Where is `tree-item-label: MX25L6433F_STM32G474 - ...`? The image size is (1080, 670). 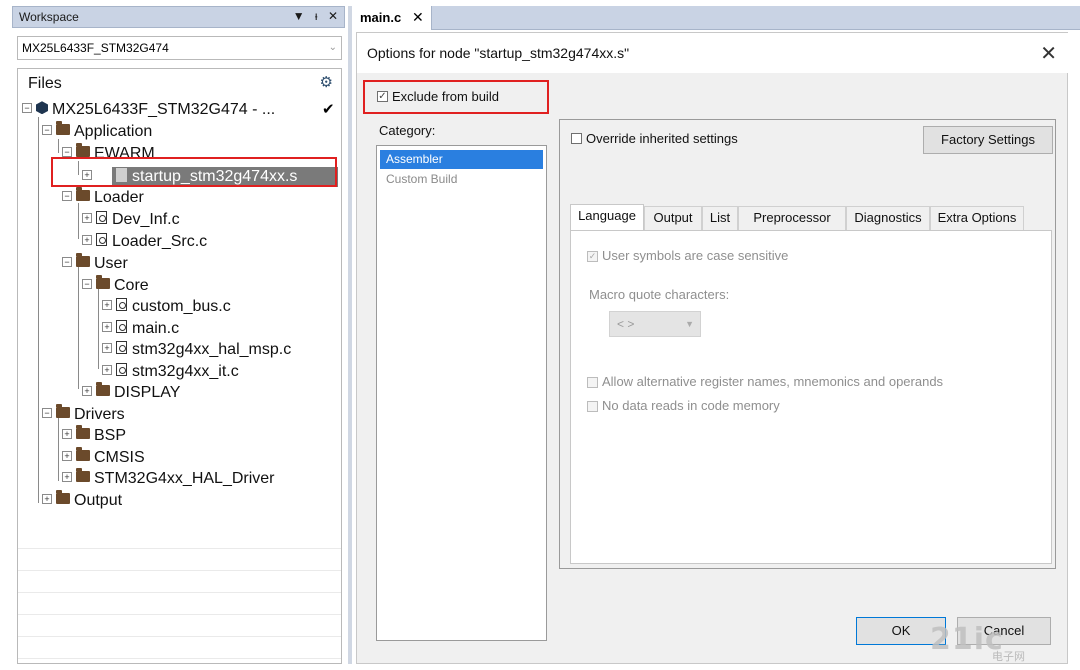 tree-item-label: MX25L6433F_STM32G474 - ... is located at coordinates (164, 109).